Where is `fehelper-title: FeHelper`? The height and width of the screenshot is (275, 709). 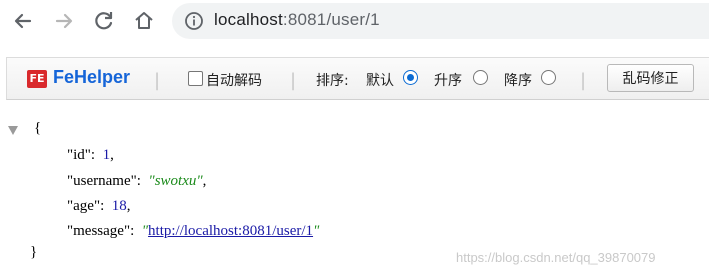 fehelper-title: FeHelper is located at coordinates (91, 77).